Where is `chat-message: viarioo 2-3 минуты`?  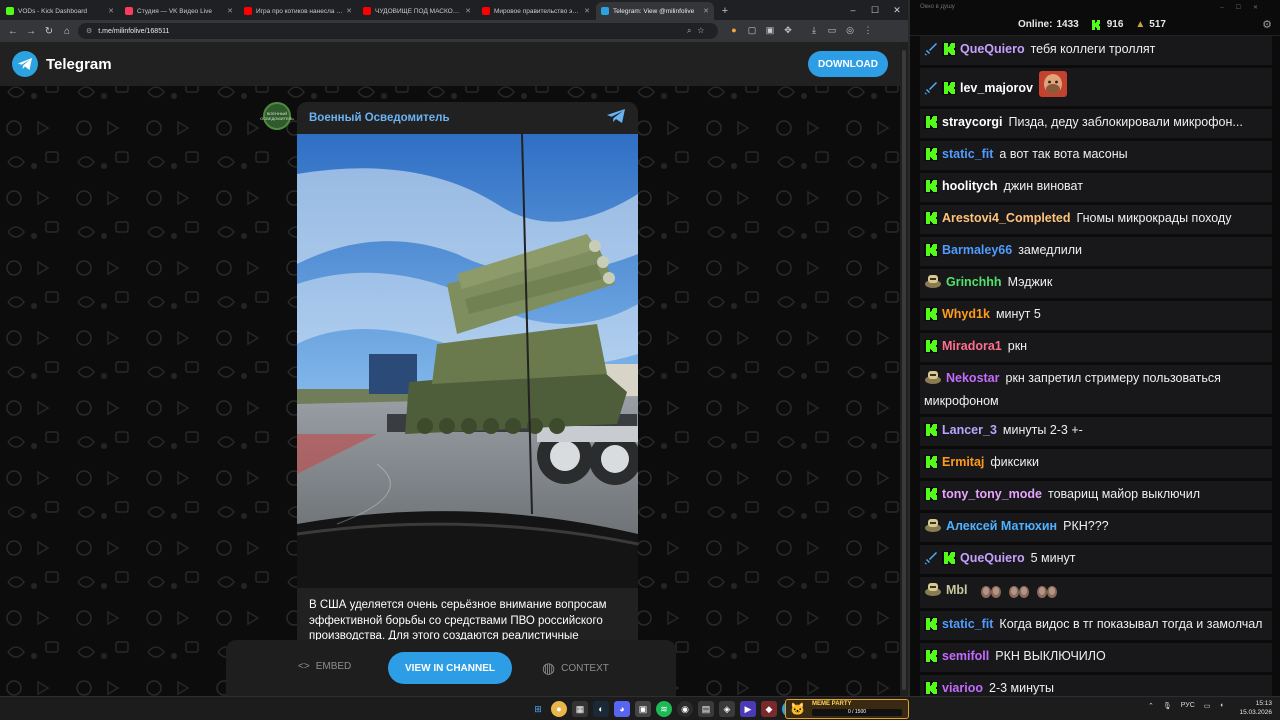 chat-message: viarioo 2-3 минуты is located at coordinates (1096, 685).